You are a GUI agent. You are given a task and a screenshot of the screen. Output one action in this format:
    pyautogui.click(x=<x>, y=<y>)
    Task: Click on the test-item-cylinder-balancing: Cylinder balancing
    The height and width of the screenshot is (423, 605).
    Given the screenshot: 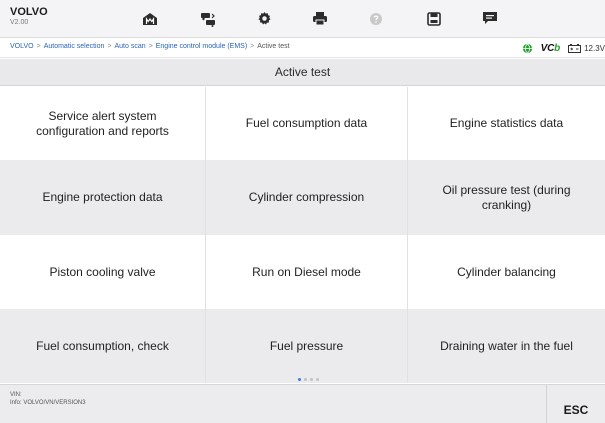 What is the action you would take?
    pyautogui.click(x=506, y=272)
    